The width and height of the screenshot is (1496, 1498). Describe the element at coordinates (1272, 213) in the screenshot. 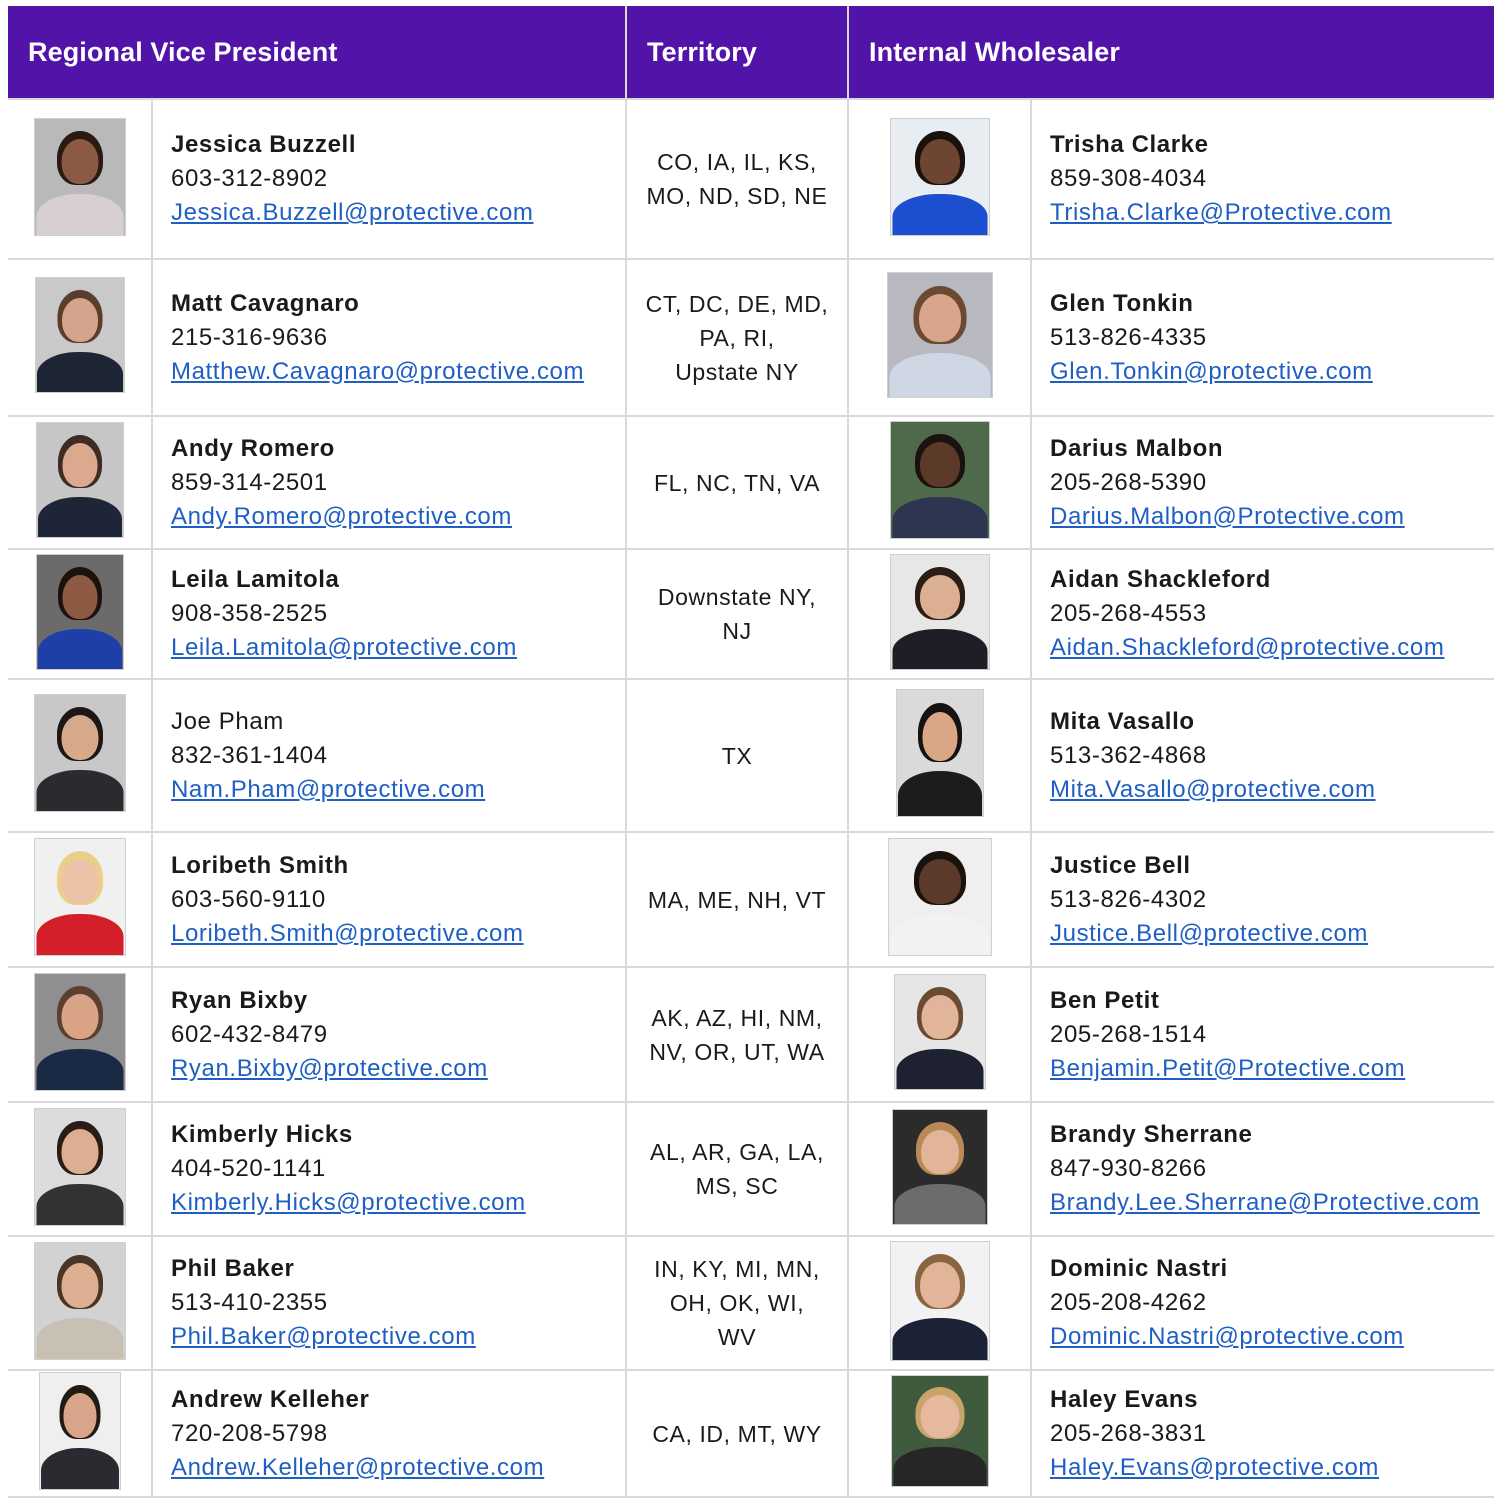

I see `iw-email-link: Trisha.Clarke@Protective.com` at that location.